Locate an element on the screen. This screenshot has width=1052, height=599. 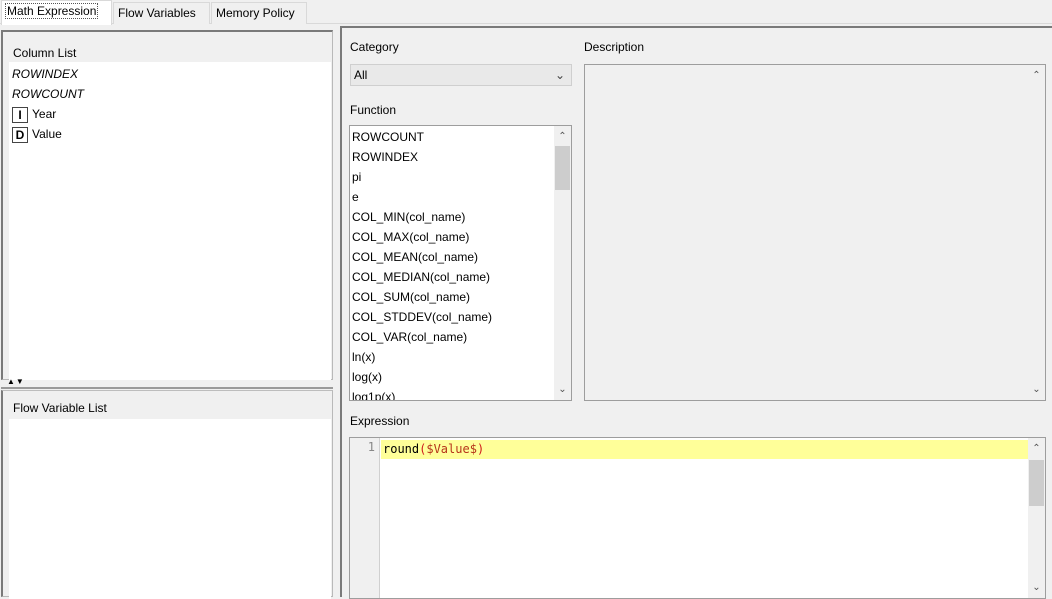
function-item: COL_MAX(col_name) is located at coordinates (410, 237).